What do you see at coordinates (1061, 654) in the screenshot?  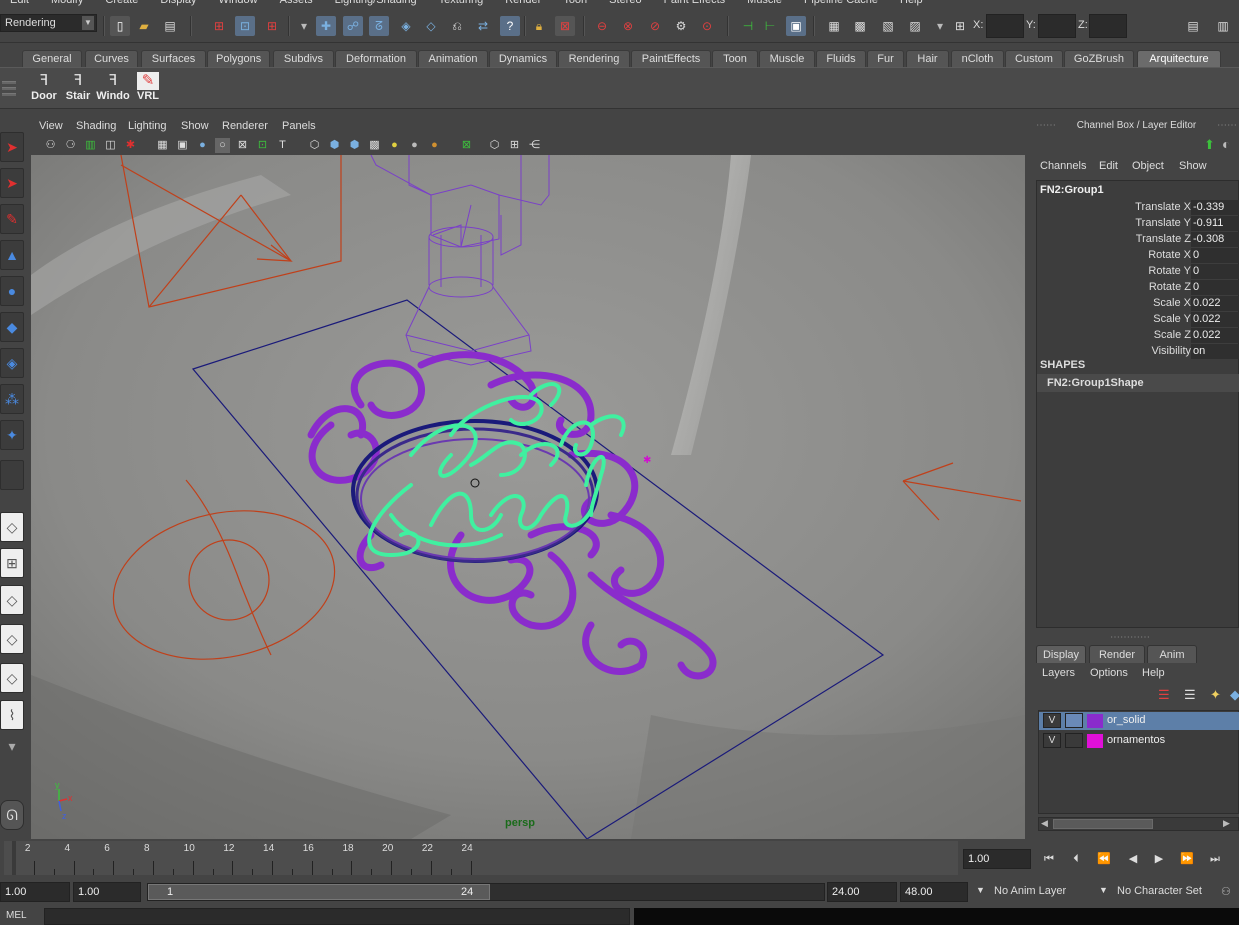 I see `tab-display: Display` at bounding box center [1061, 654].